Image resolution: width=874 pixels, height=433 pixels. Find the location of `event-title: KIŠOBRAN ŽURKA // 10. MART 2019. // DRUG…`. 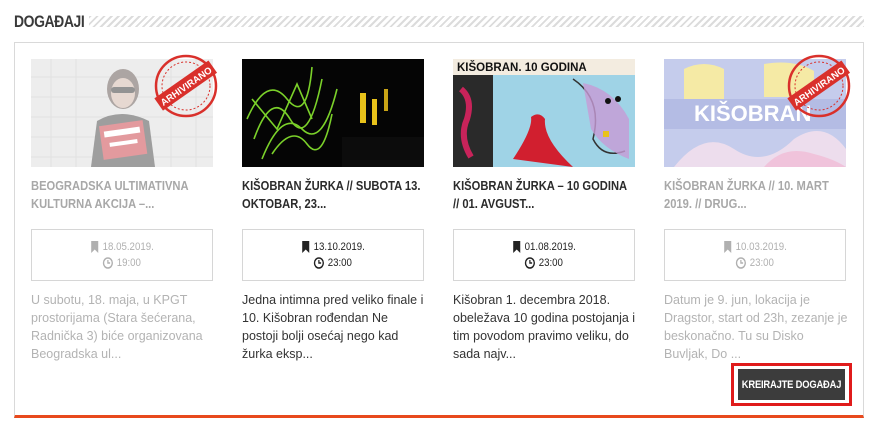

event-title: KIŠOBRAN ŽURKA // 10. MART 2019. // DRUG… is located at coordinates (754, 197).